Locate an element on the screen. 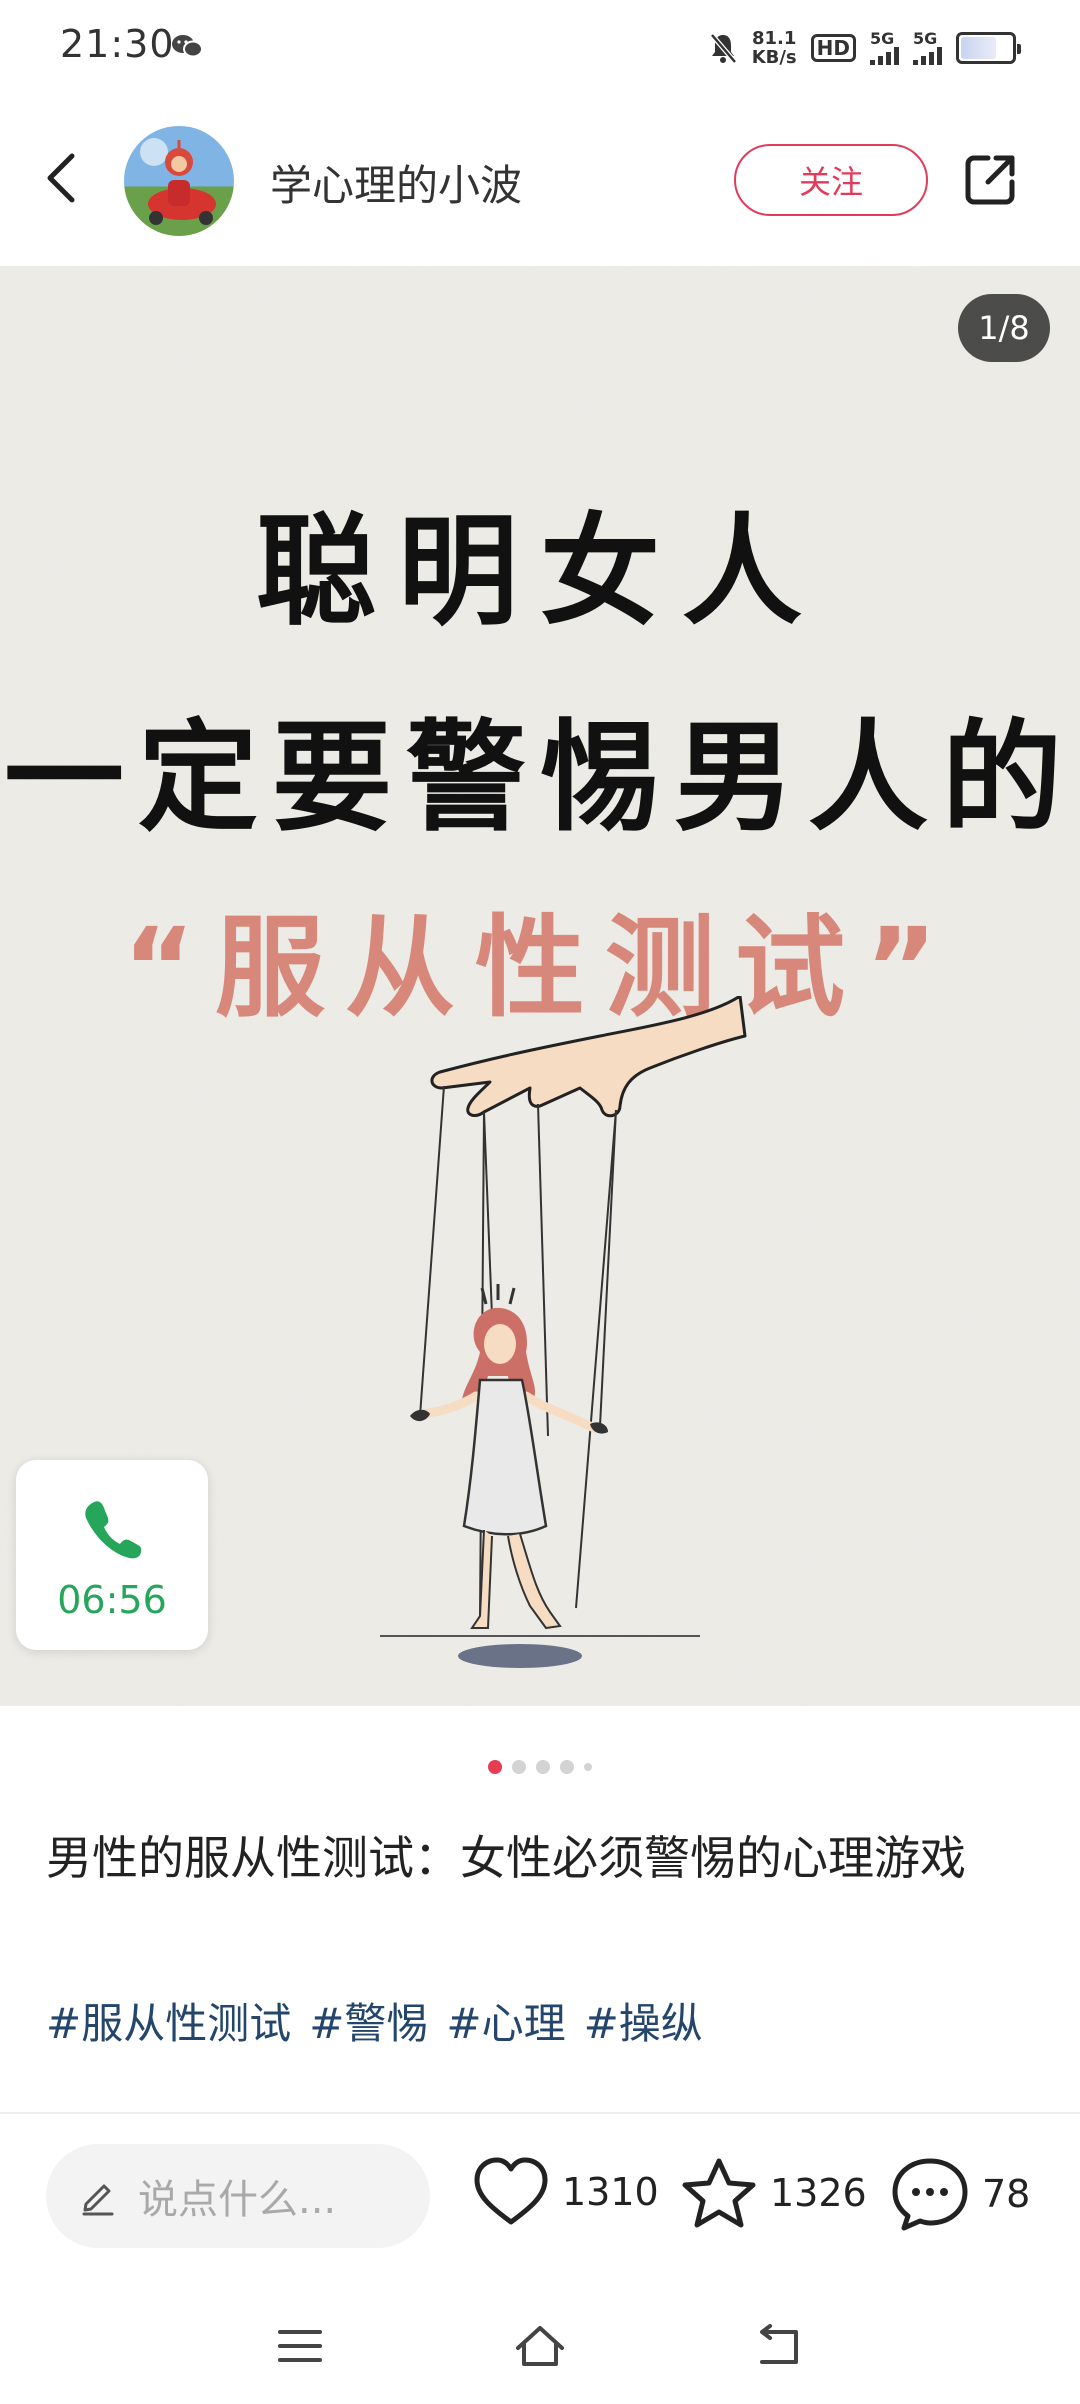 The height and width of the screenshot is (2404, 1080). bottom-action-bar: 说点什么... 1310 1326 78 is located at coordinates (540, 2199).